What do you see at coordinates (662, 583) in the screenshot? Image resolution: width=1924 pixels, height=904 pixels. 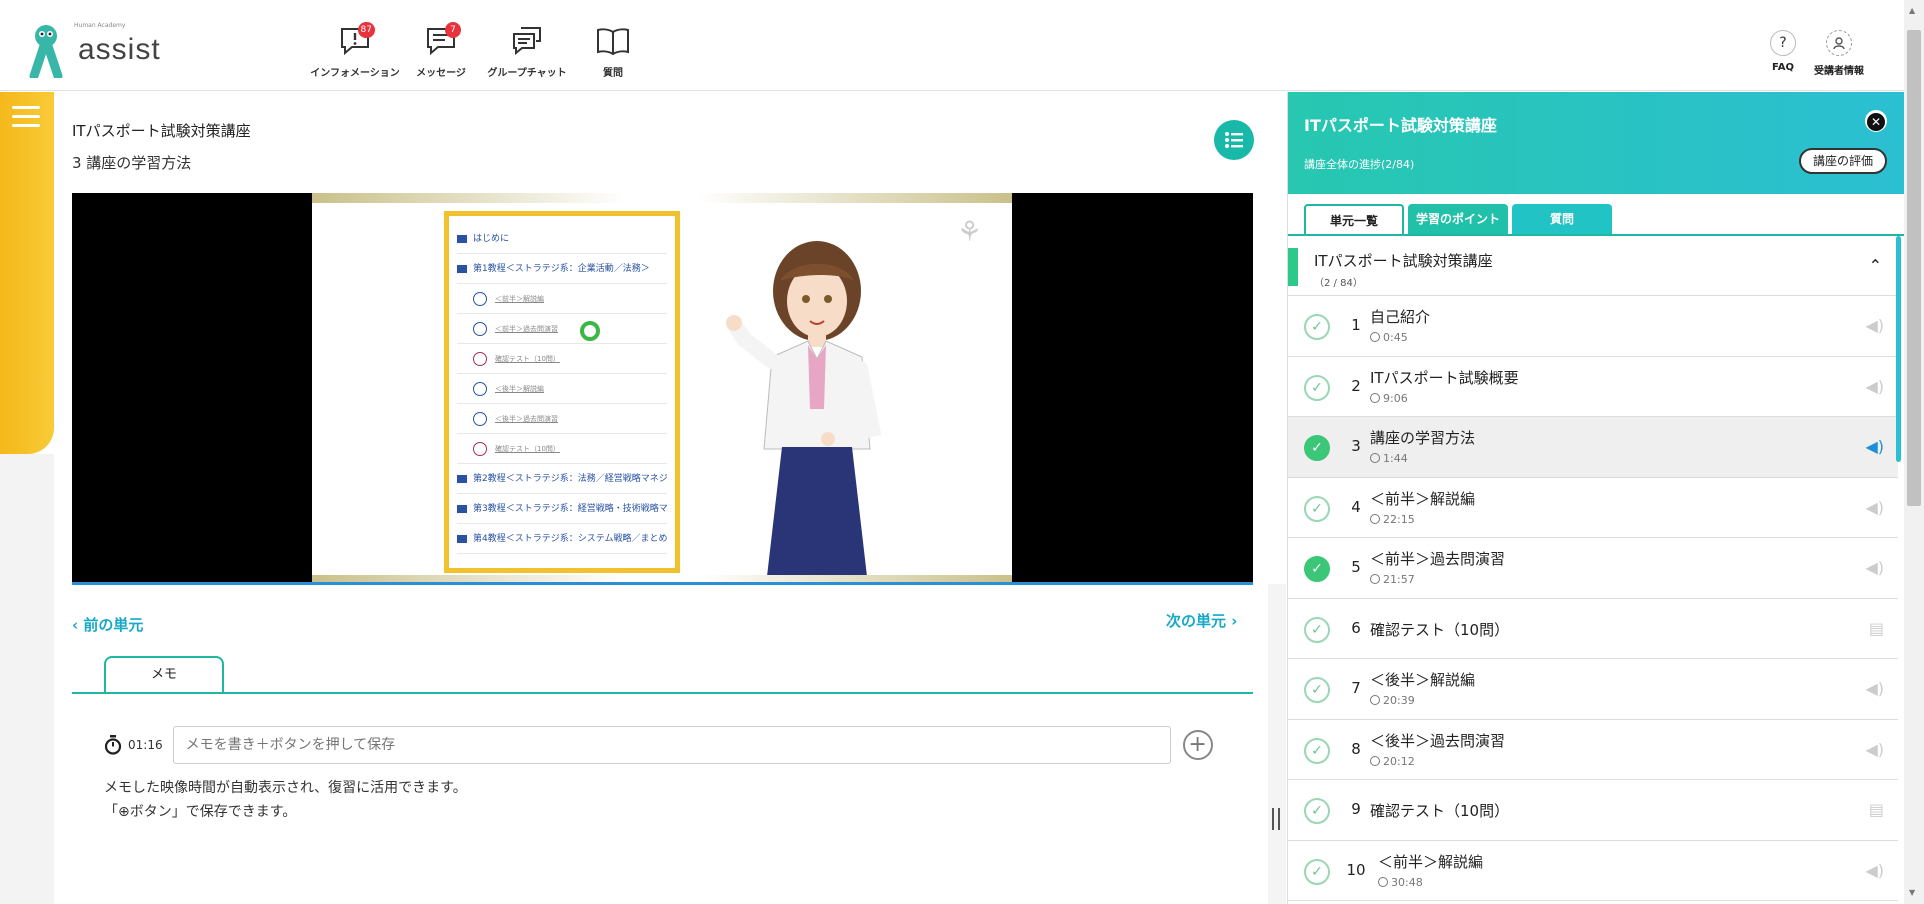 I see `video-progress-bar` at bounding box center [662, 583].